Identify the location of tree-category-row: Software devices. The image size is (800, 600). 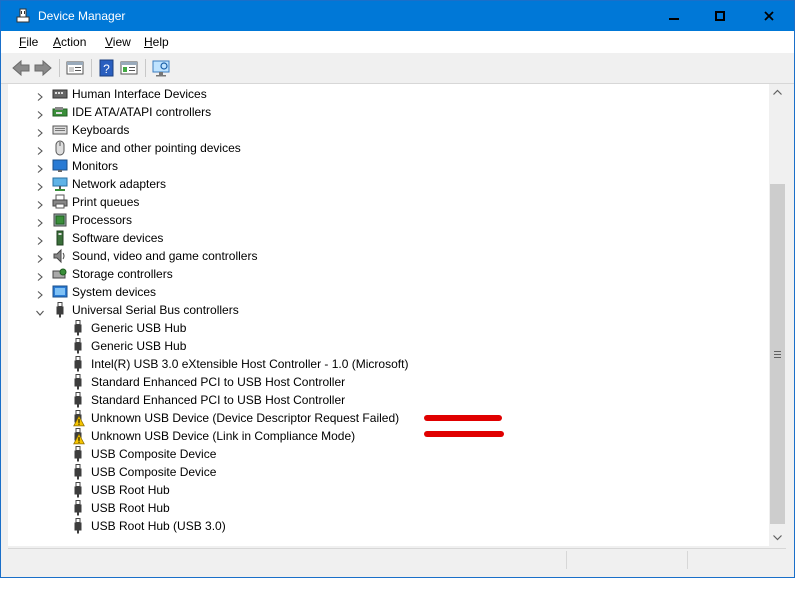
(388, 238).